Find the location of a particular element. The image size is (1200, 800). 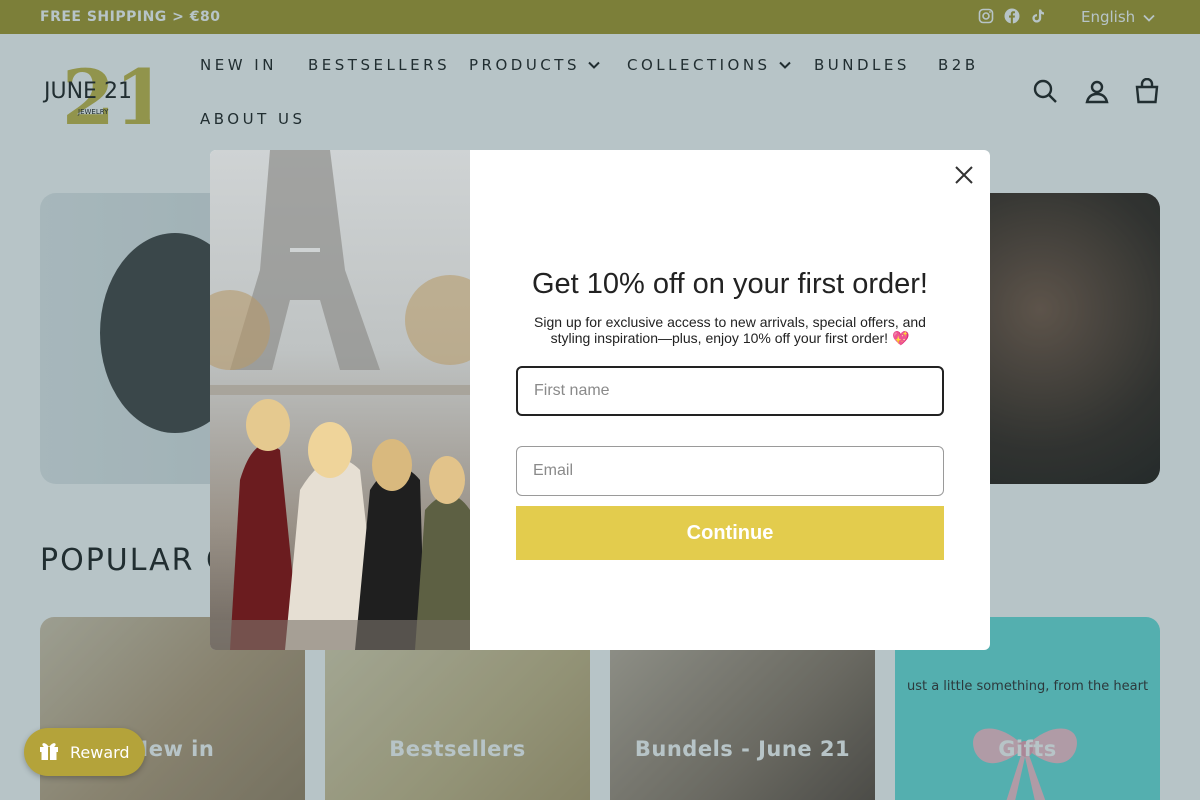

reward-button: Reward is located at coordinates (84, 752).